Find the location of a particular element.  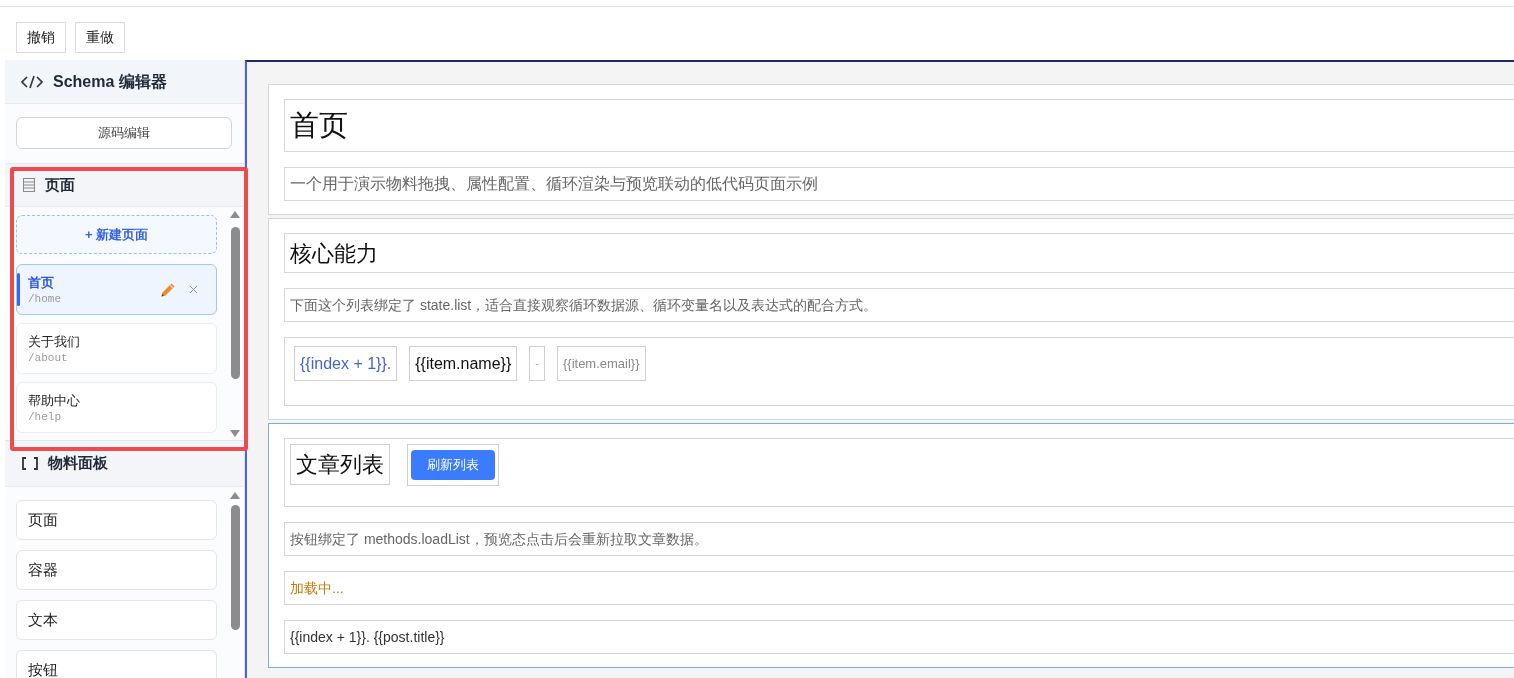

expression-chip: {{index + 1}}. is located at coordinates (346, 363).